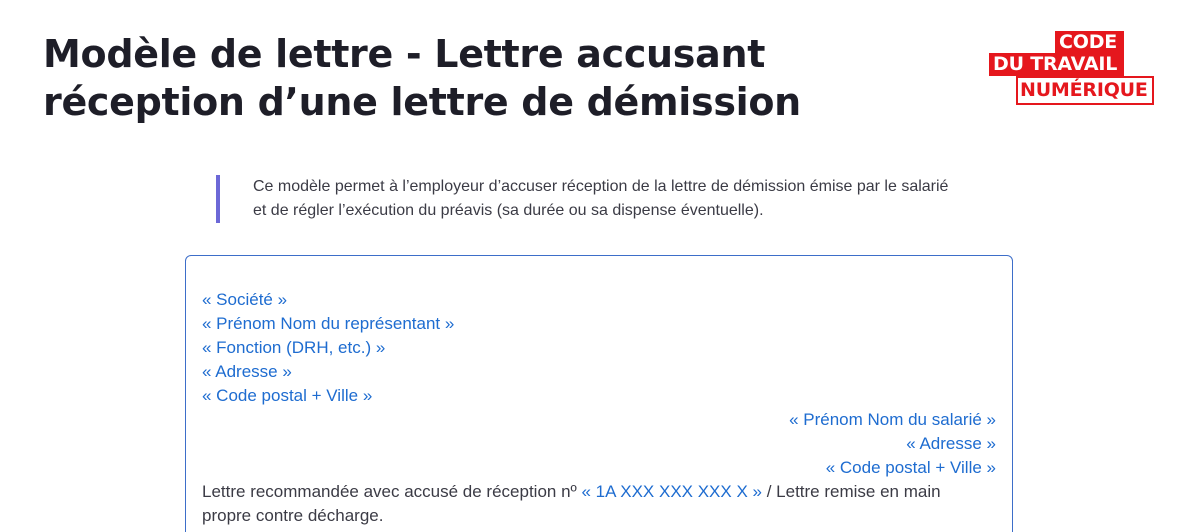  What do you see at coordinates (1056, 64) in the screenshot?
I see `logo-line-du-travail: DU TRAVAIL` at bounding box center [1056, 64].